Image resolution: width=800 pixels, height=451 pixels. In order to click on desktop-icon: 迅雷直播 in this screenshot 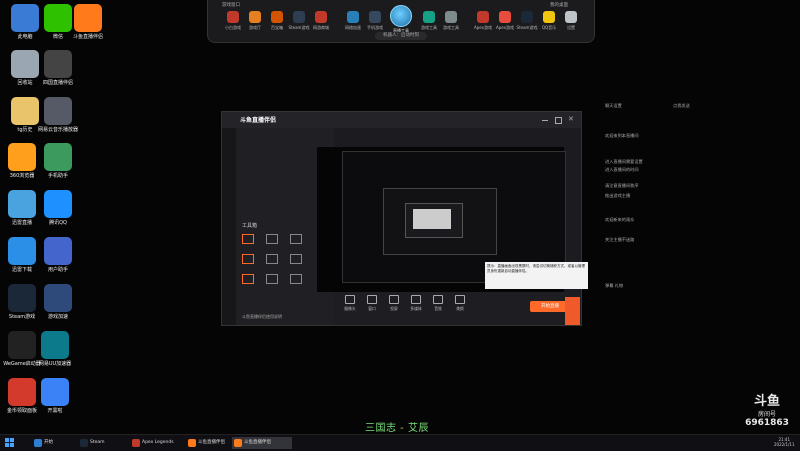, I will do `click(22, 208)`.